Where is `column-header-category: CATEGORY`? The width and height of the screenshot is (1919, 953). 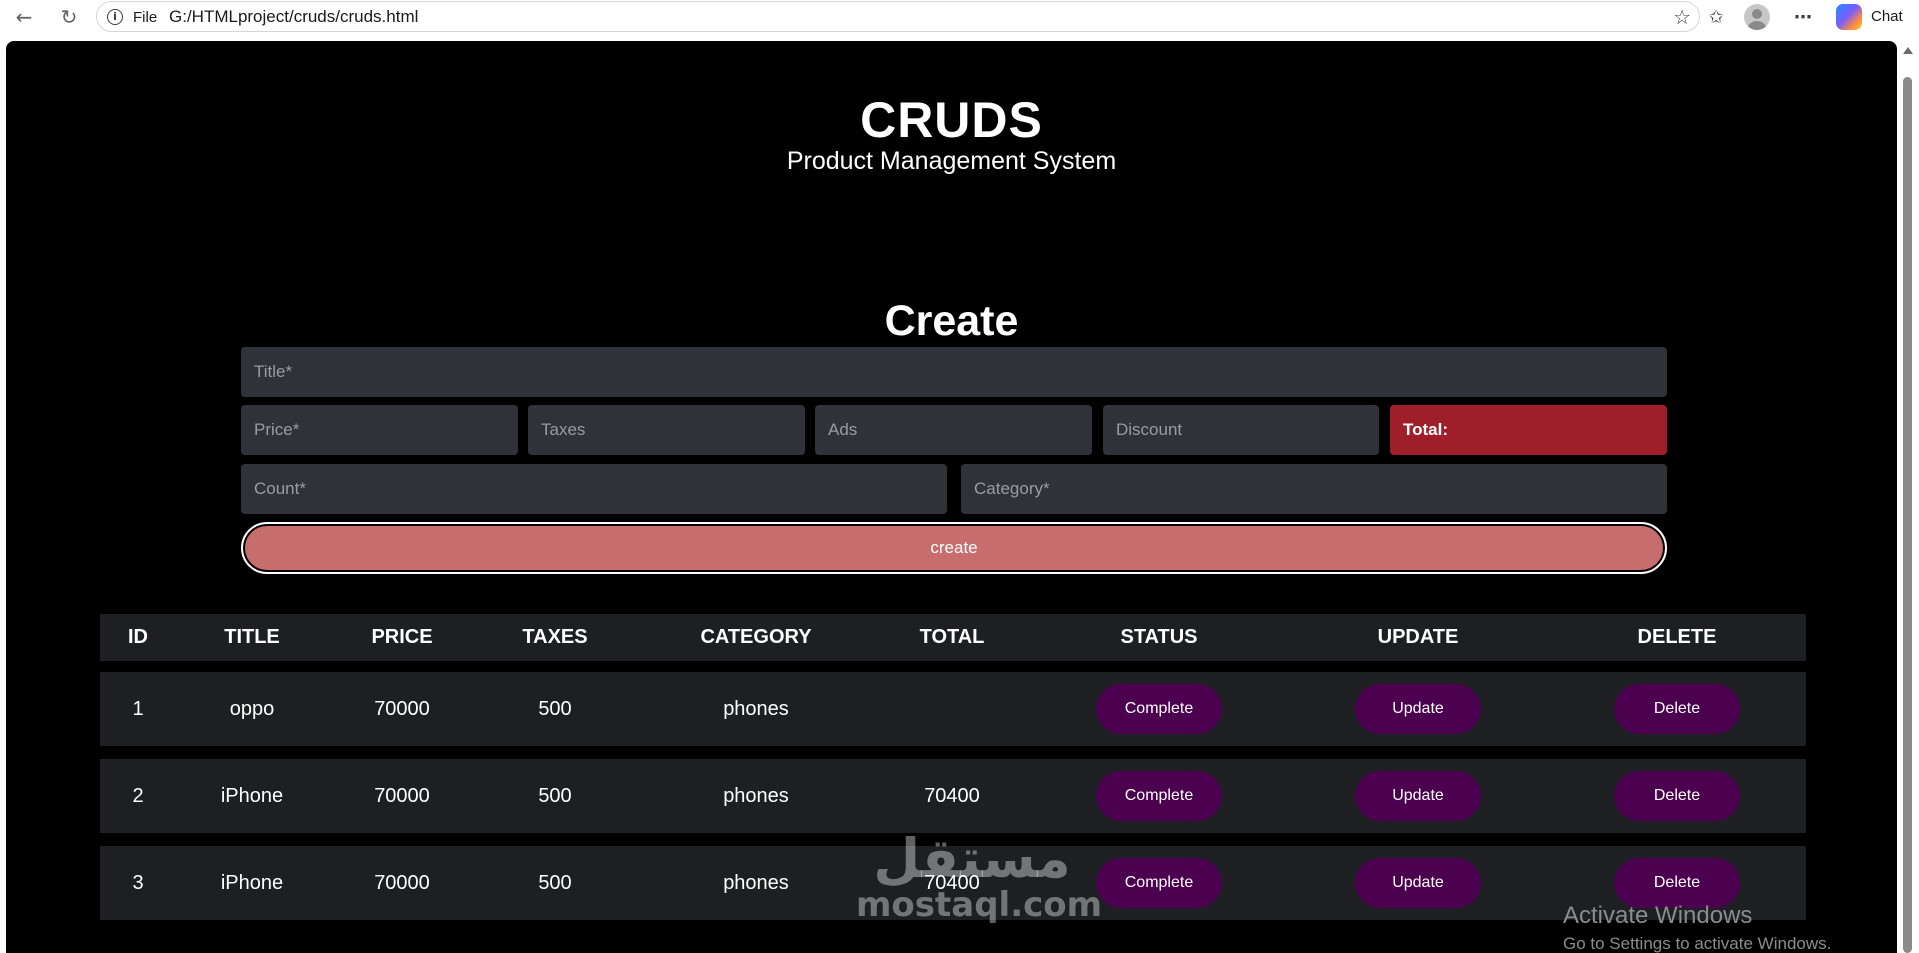
column-header-category: CATEGORY is located at coordinates (756, 637).